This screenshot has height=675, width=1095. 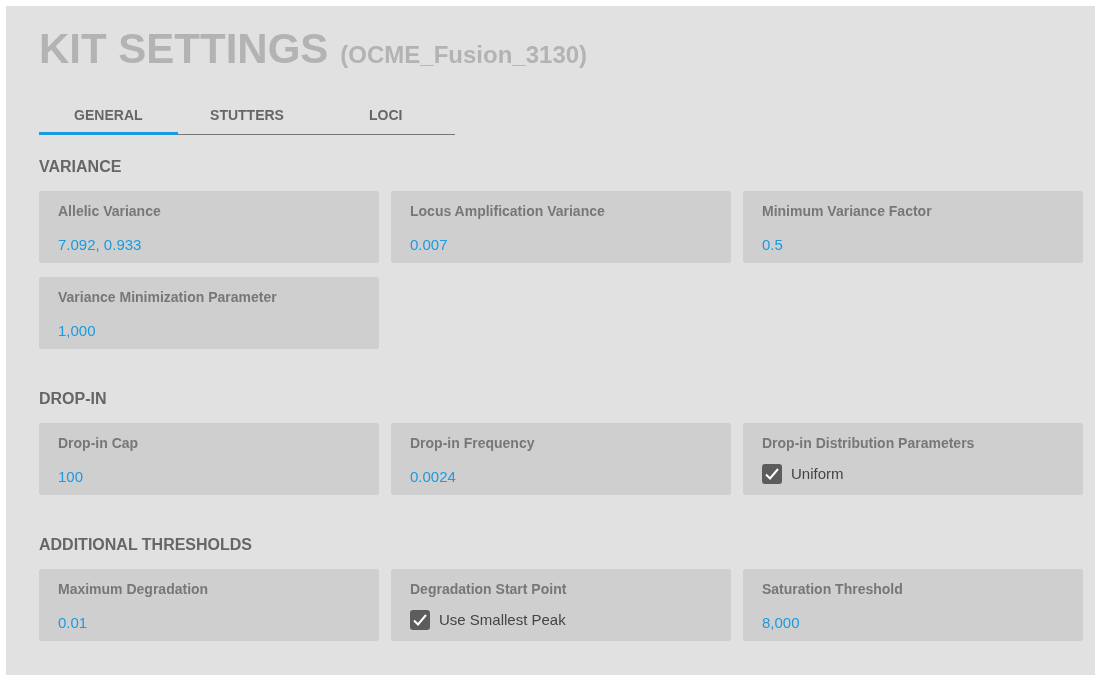 What do you see at coordinates (146, 545) in the screenshot?
I see `section-heading: ADDITIONAL THRESHOLDS` at bounding box center [146, 545].